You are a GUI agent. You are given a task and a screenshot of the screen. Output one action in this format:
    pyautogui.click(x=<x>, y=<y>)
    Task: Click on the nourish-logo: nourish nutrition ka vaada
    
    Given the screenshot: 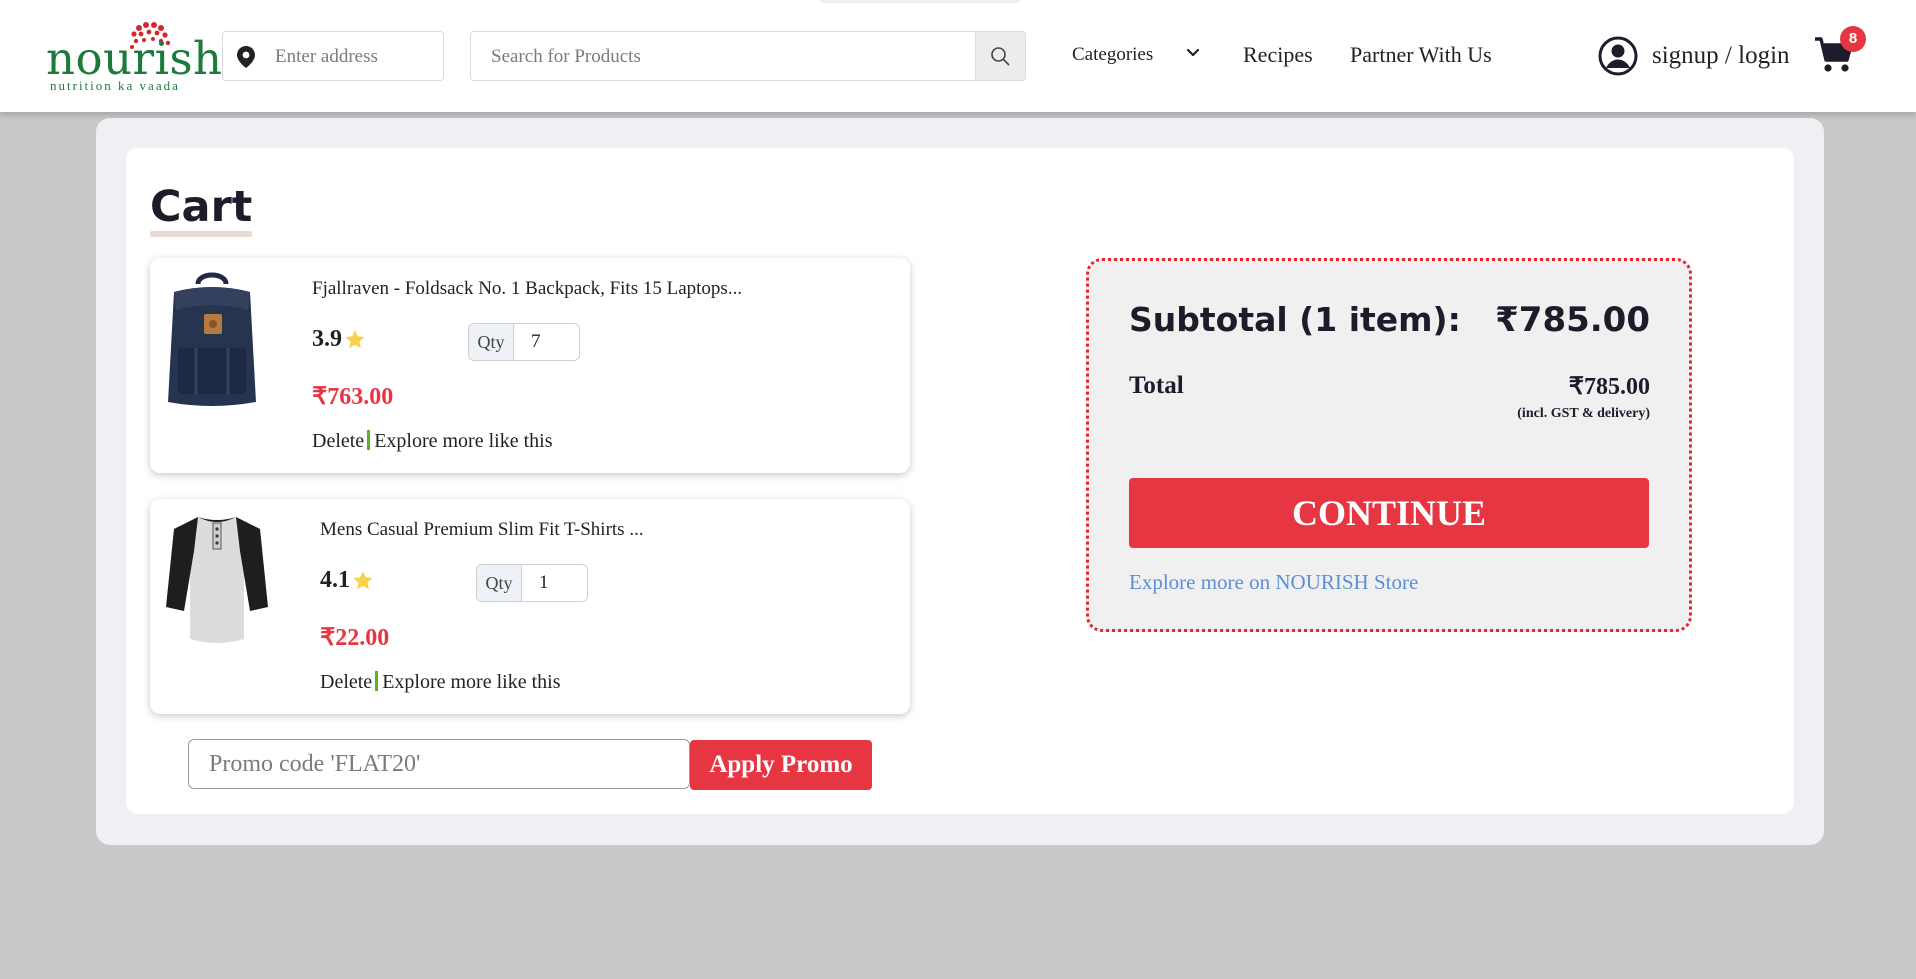 What is the action you would take?
    pyautogui.click(x=134, y=57)
    